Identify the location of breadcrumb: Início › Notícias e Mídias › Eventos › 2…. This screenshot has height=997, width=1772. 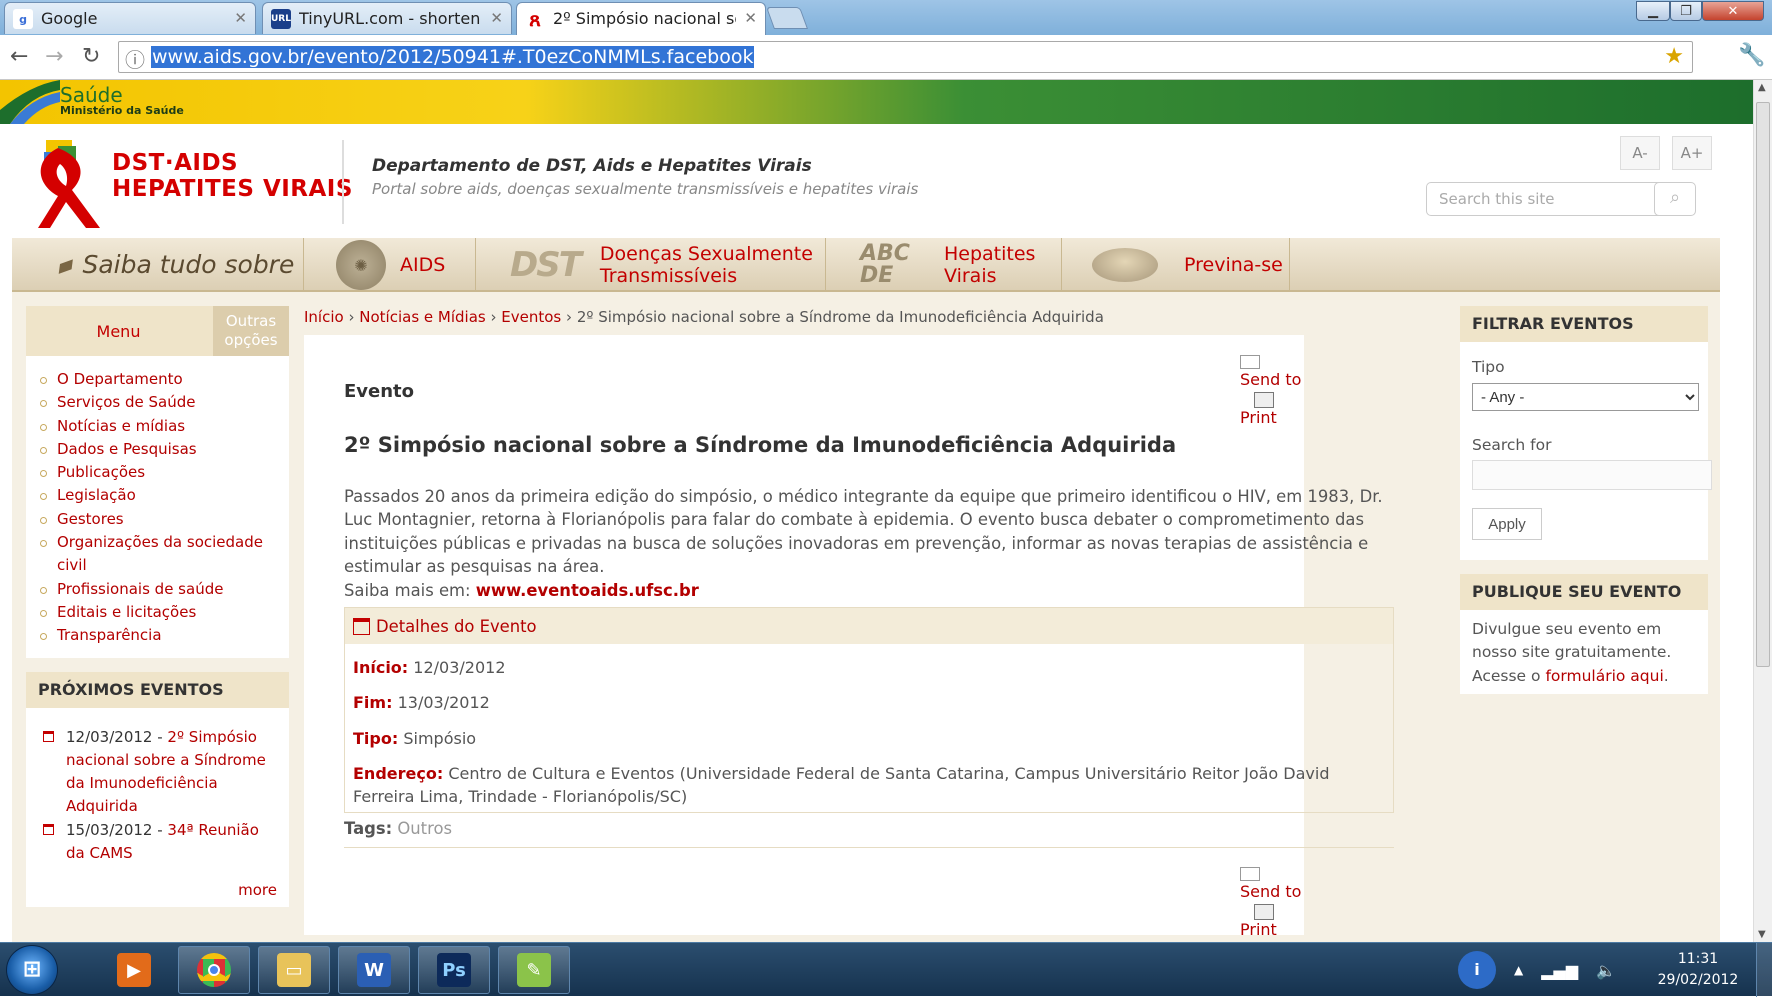
(704, 317).